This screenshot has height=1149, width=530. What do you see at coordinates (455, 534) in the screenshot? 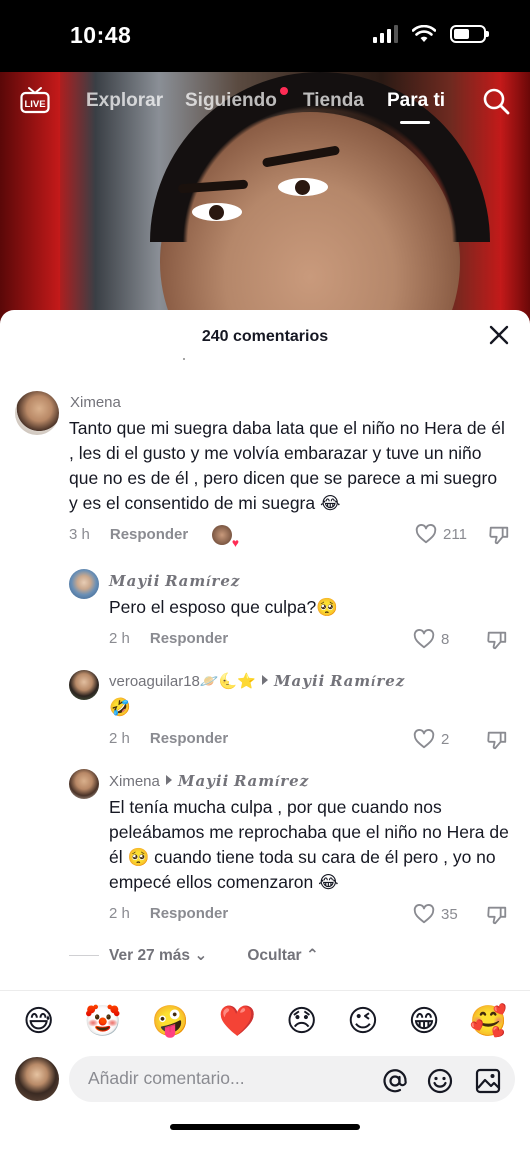
I see `like-count: 211` at bounding box center [455, 534].